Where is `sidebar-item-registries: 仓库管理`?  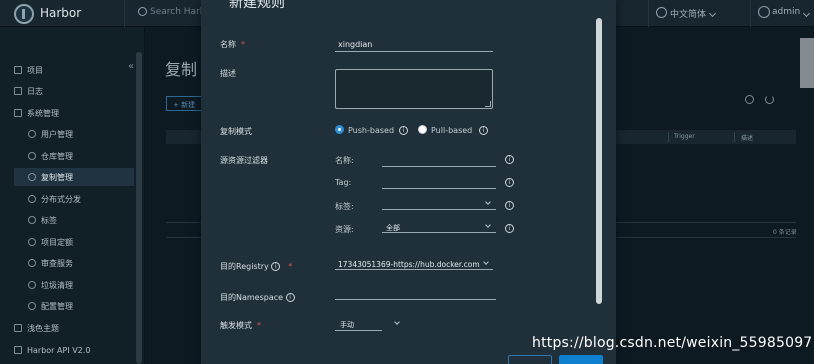
sidebar-item-registries: 仓库管理 is located at coordinates (81, 156).